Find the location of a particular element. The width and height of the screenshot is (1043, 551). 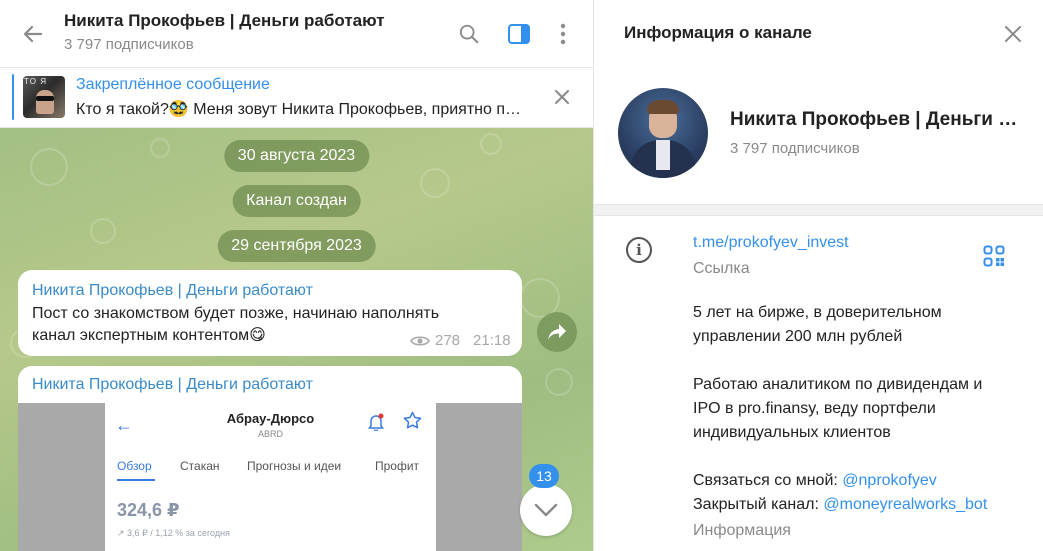

description-line: IPO в pro.finansy, веду портфели is located at coordinates (814, 408).